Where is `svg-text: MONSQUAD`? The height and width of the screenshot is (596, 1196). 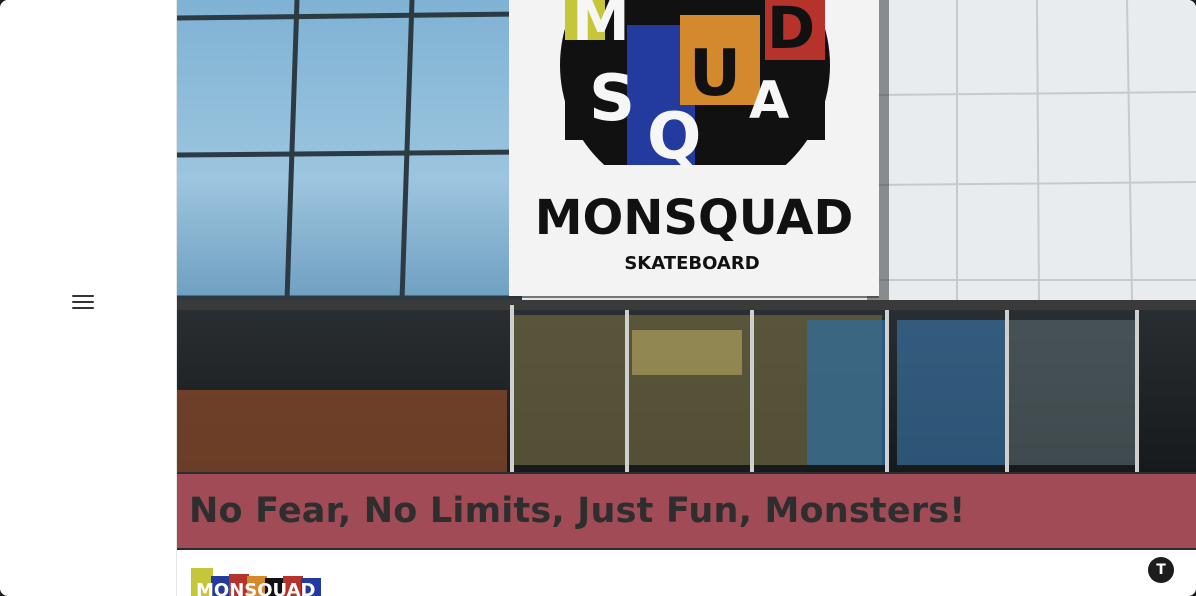 svg-text: MONSQUAD is located at coordinates (255, 588).